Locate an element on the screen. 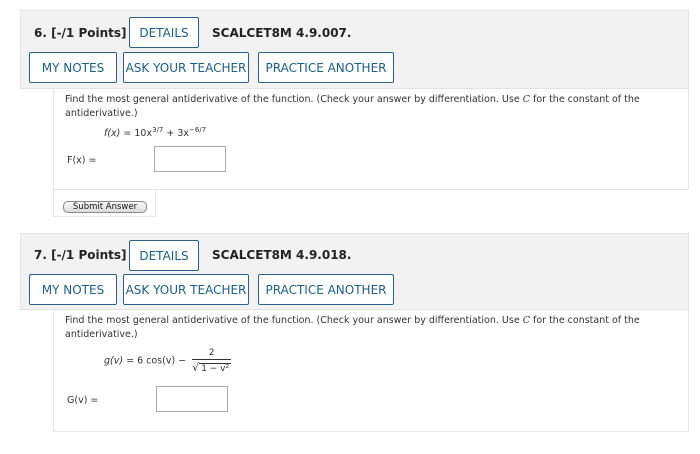  question-6-ask-teacher-button: ASK YOUR TEACHER is located at coordinates (186, 67).